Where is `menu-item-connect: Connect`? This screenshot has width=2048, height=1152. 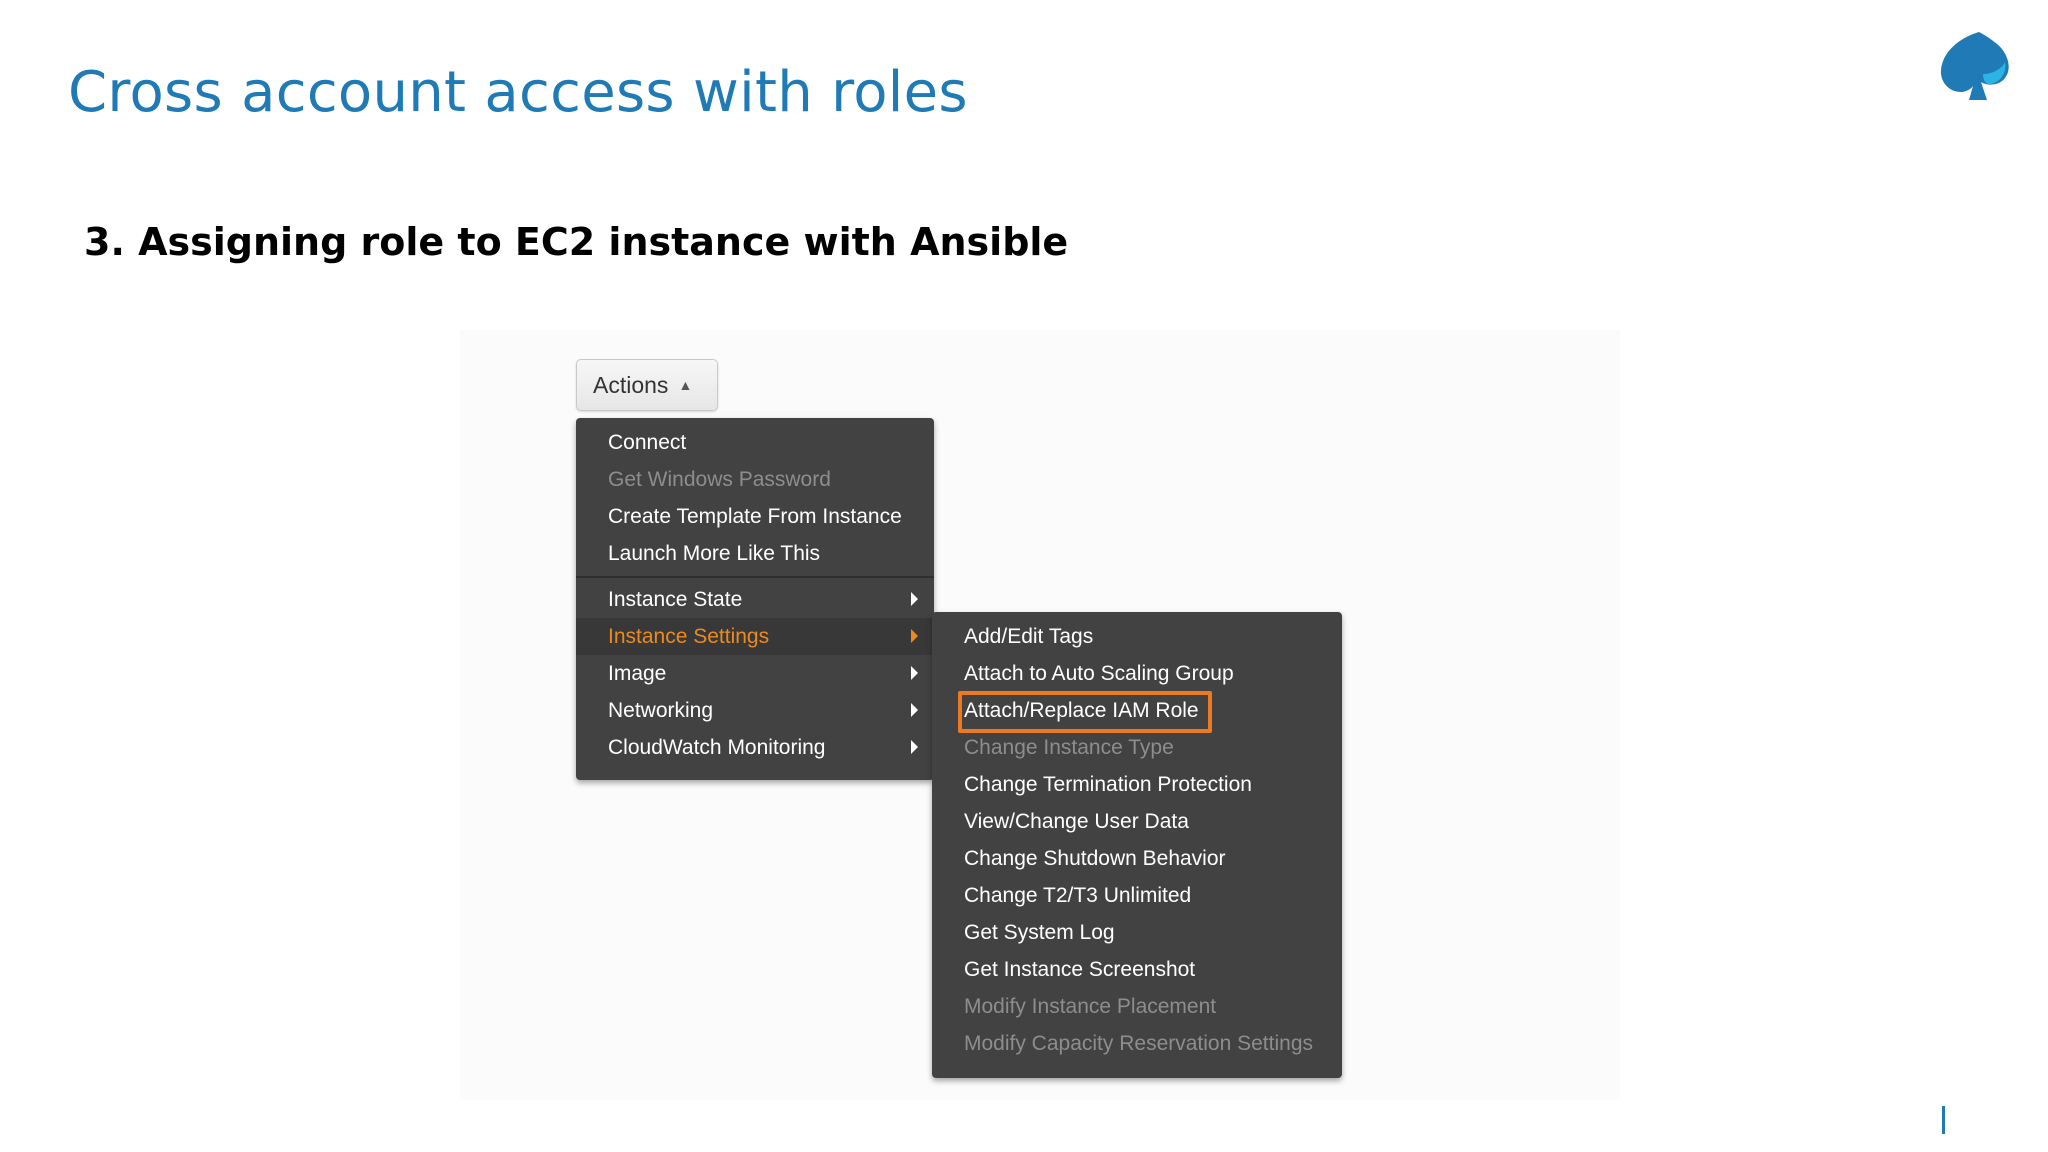 menu-item-connect: Connect is located at coordinates (755, 442).